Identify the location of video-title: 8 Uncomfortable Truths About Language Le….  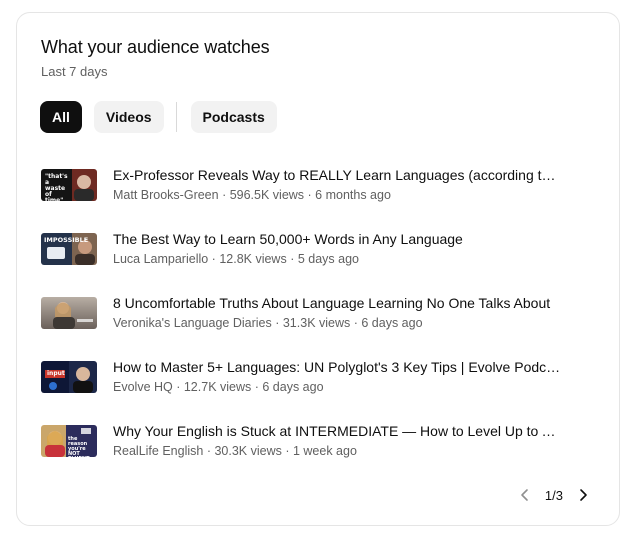
(337, 303).